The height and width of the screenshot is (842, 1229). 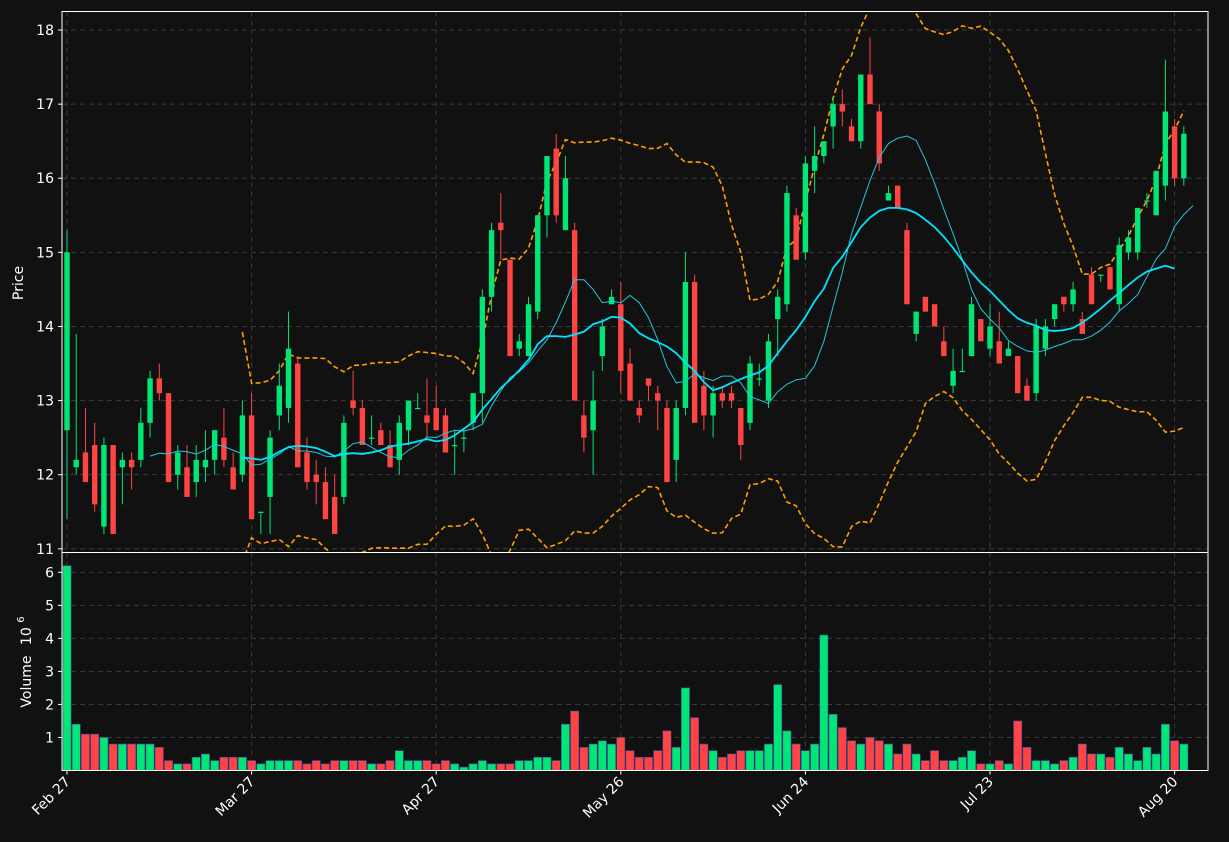 What do you see at coordinates (45, 550) in the screenshot?
I see `price-tick-label: 11` at bounding box center [45, 550].